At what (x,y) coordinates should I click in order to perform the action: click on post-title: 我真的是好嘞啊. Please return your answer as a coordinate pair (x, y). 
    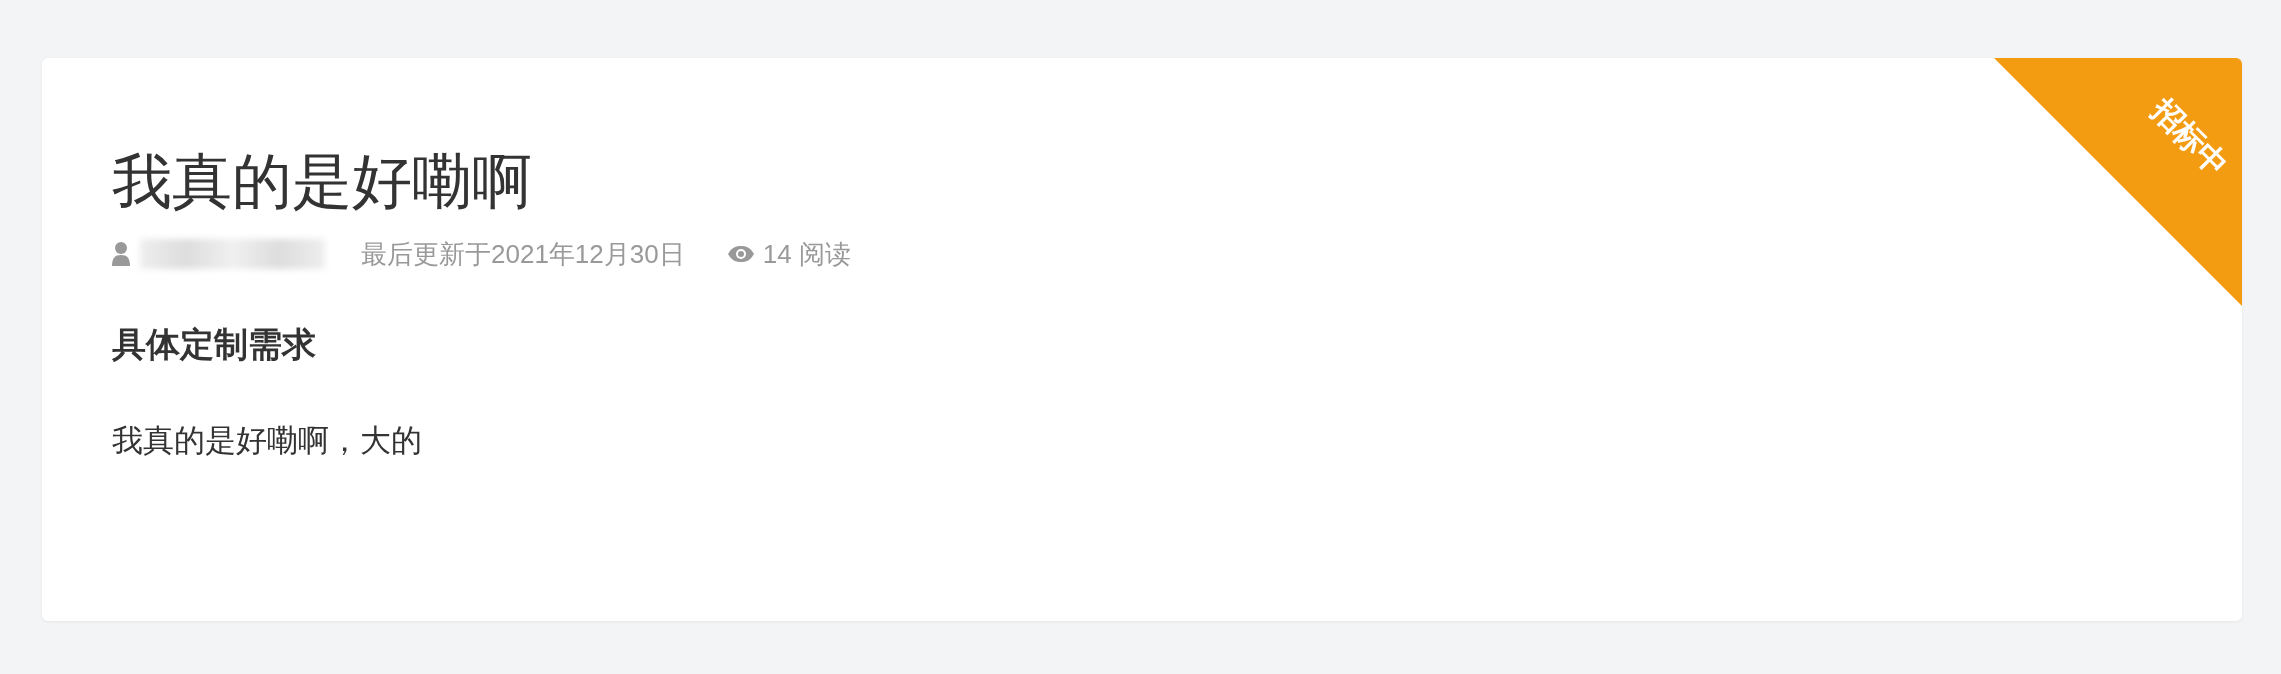
    Looking at the image, I should click on (322, 182).